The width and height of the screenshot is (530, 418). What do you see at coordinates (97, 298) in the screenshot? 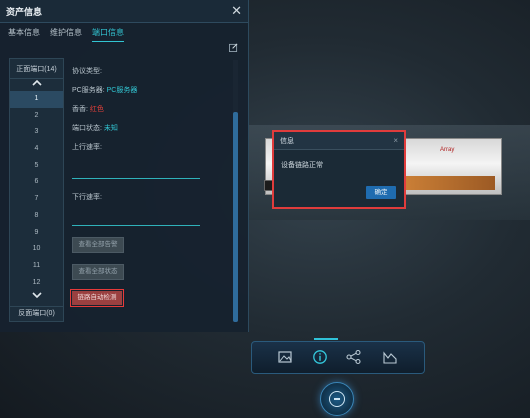
I see `link-auto-detect-button: 链路自动检测` at bounding box center [97, 298].